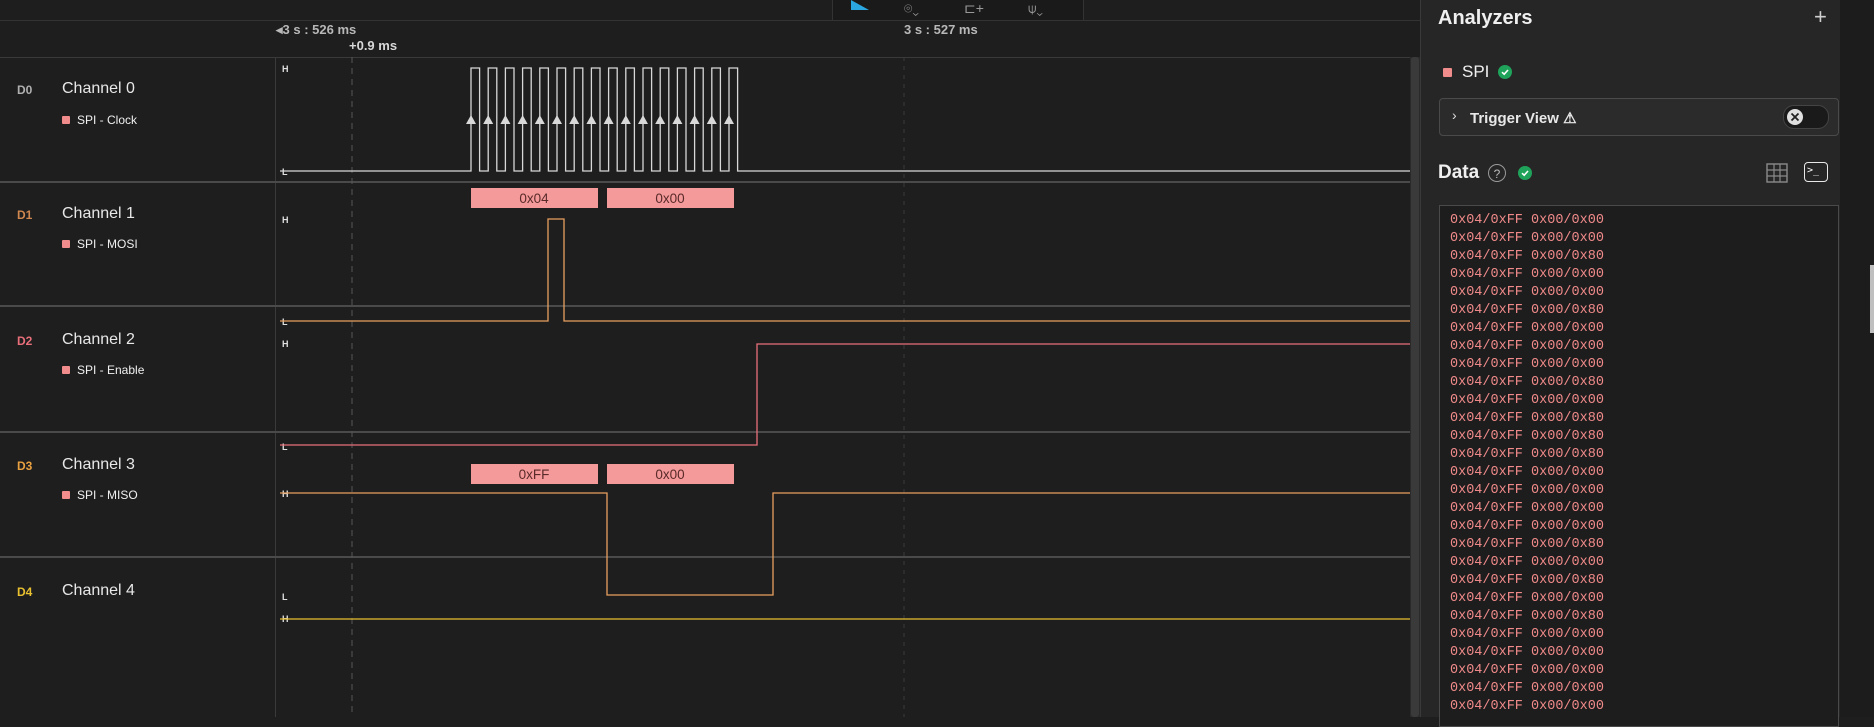 The image size is (1874, 727). What do you see at coordinates (285, 69) in the screenshot?
I see `ch0-high-label: H` at bounding box center [285, 69].